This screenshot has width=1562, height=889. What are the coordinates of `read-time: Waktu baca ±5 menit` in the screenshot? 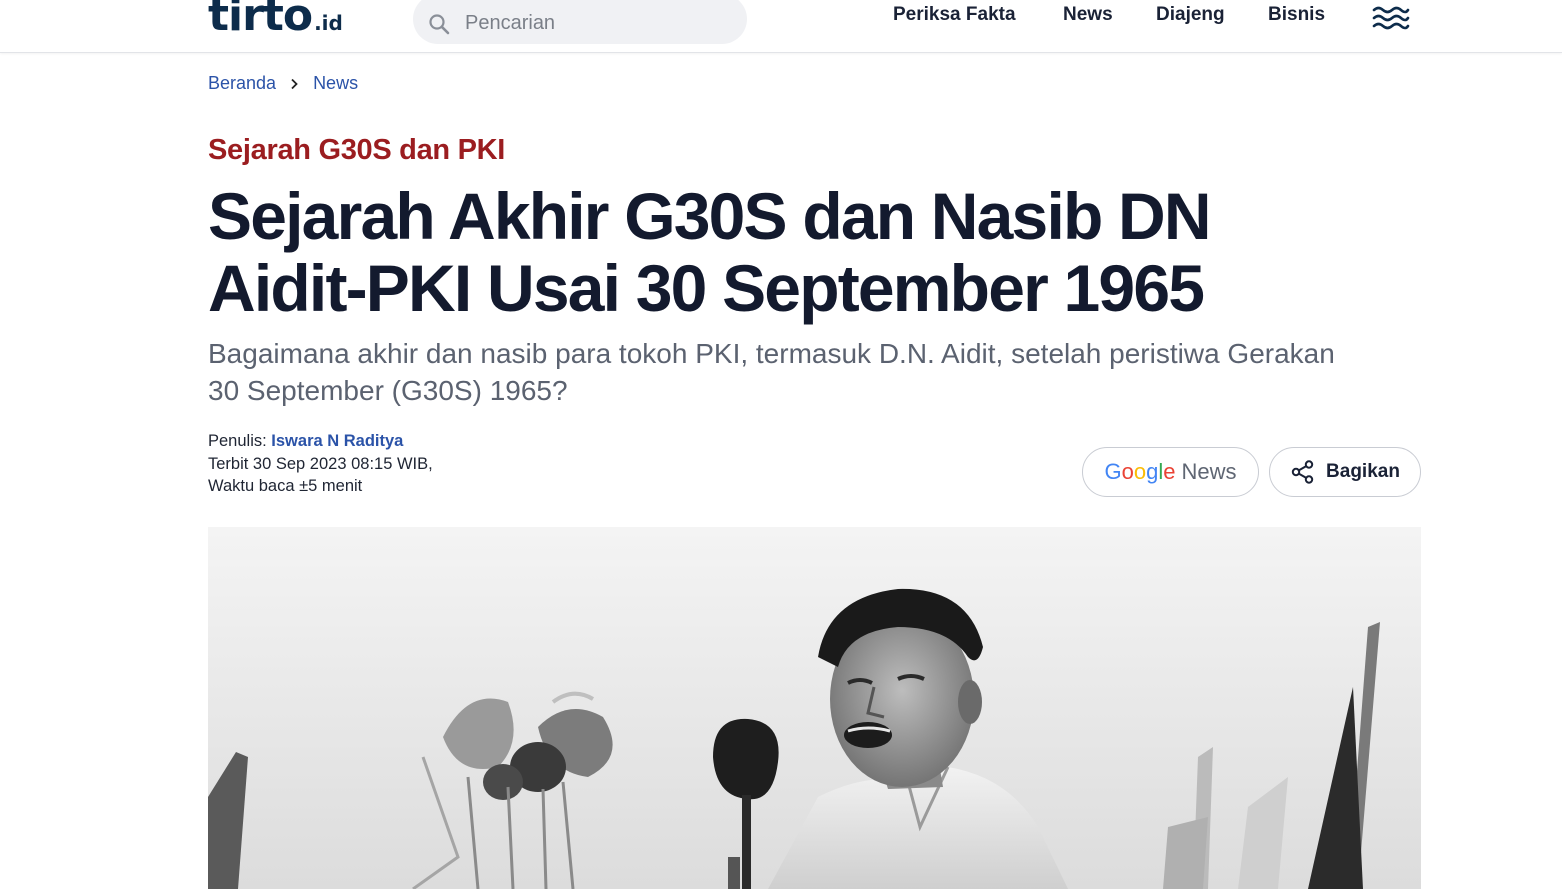 It's located at (285, 486).